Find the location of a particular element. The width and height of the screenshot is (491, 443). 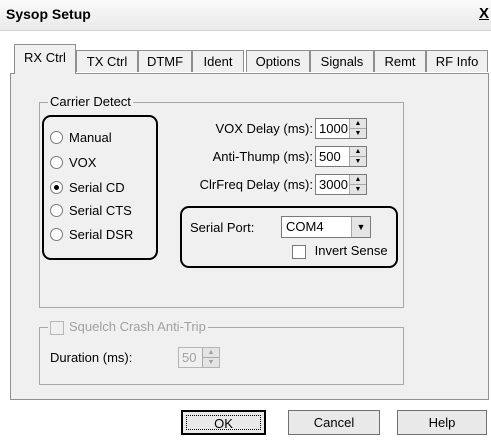

radio-serial-cts: Serial CTS is located at coordinates (91, 210).